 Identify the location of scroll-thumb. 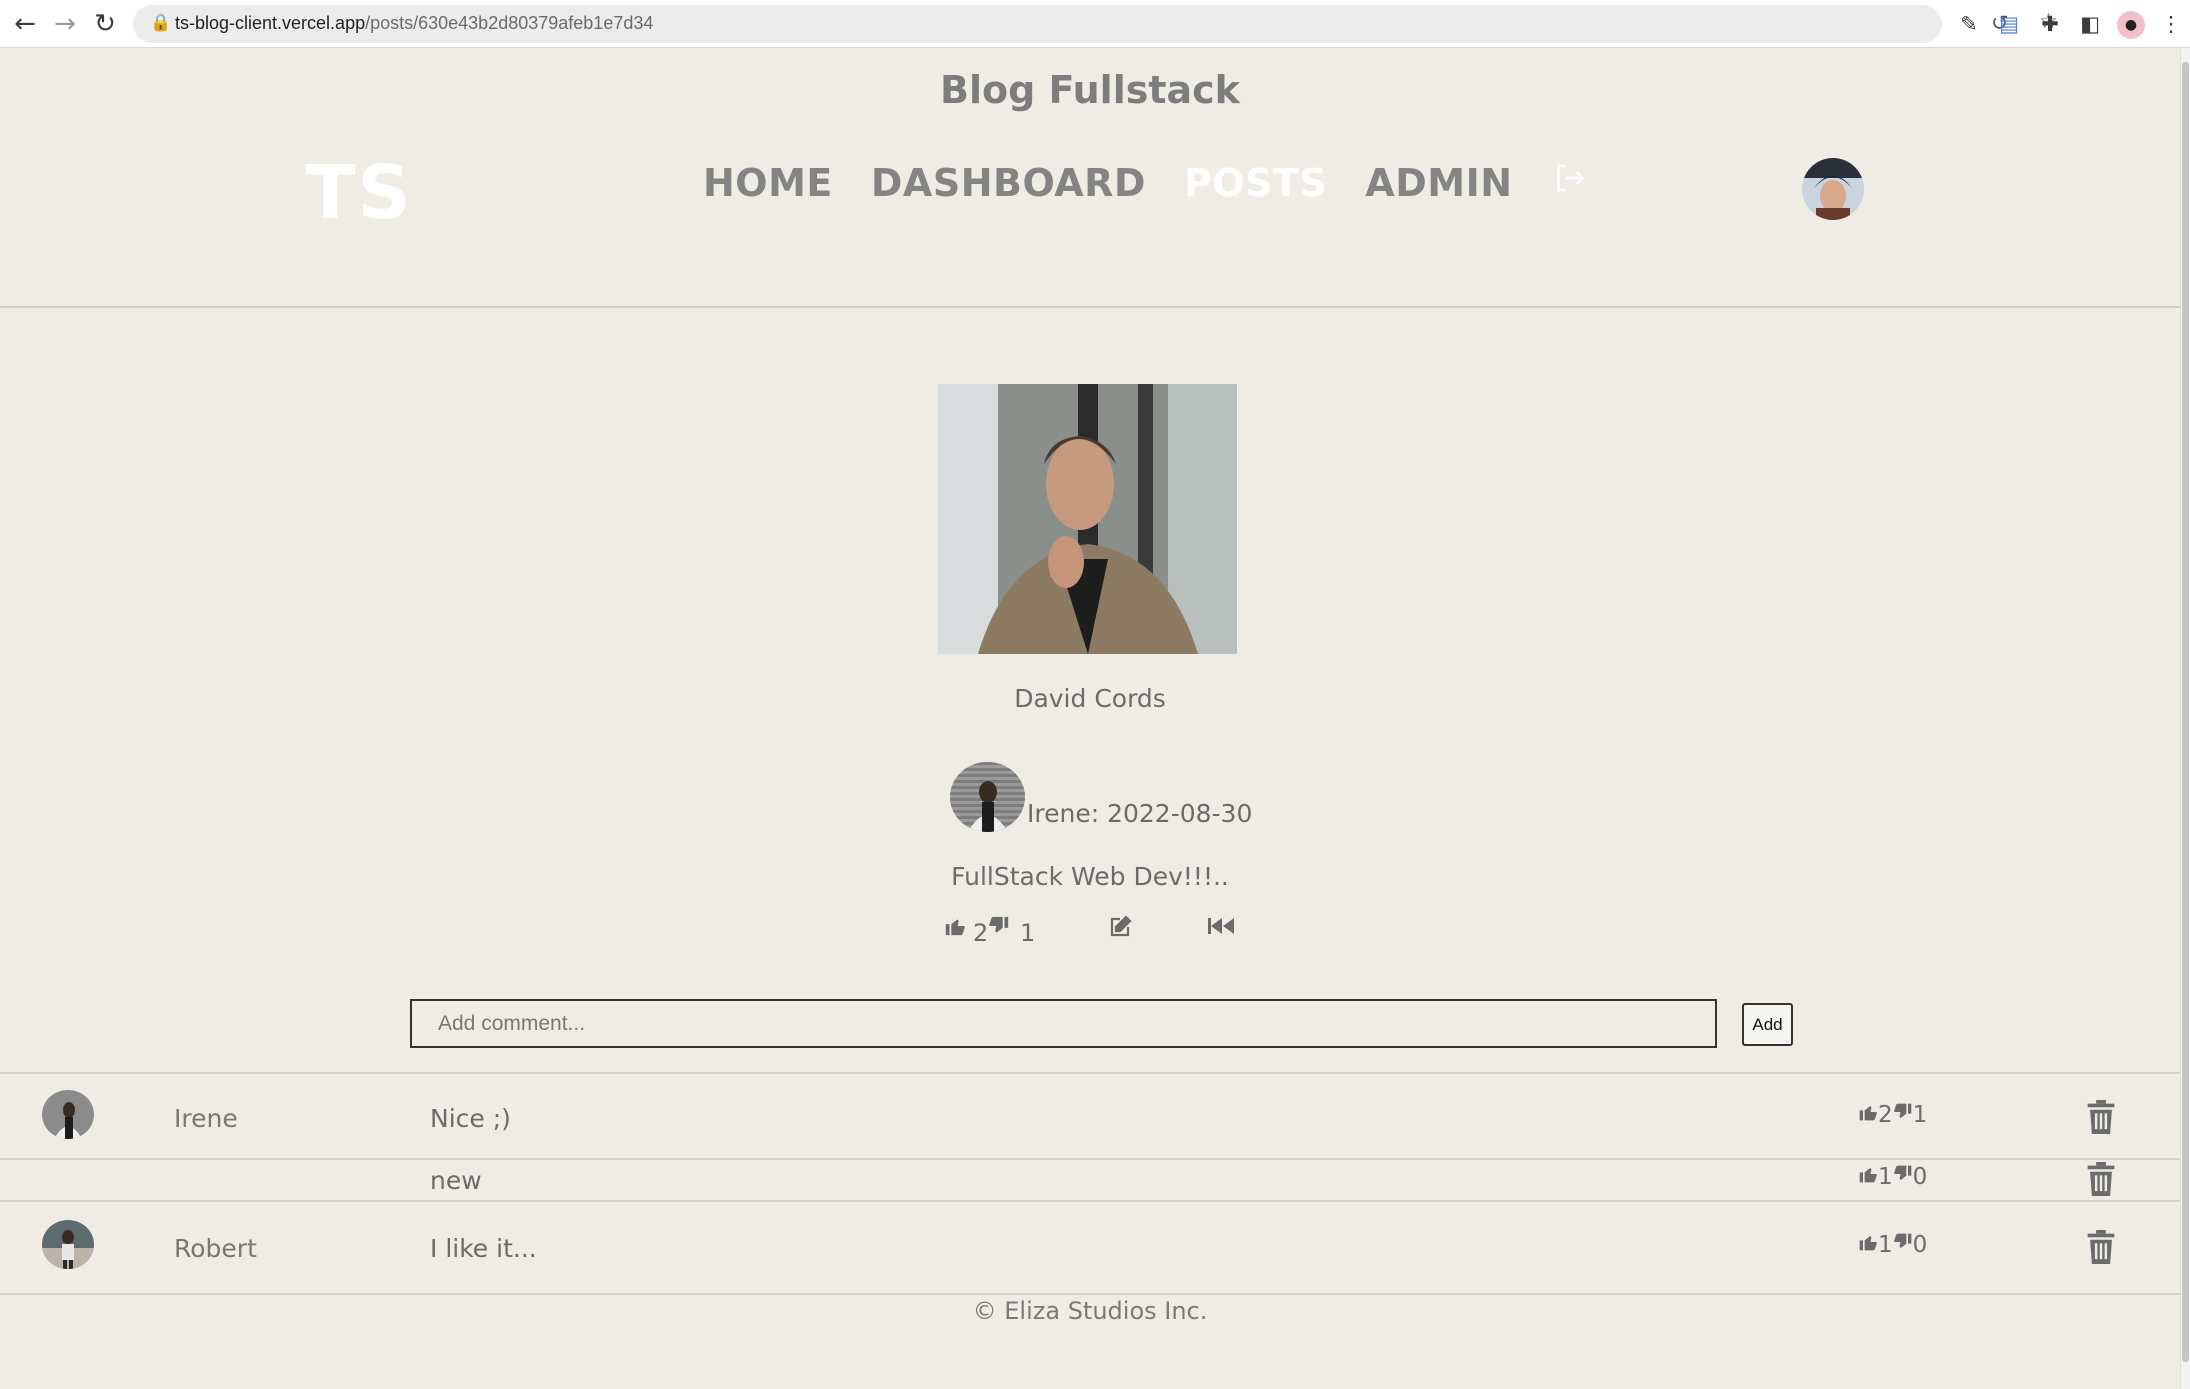
(2185, 712).